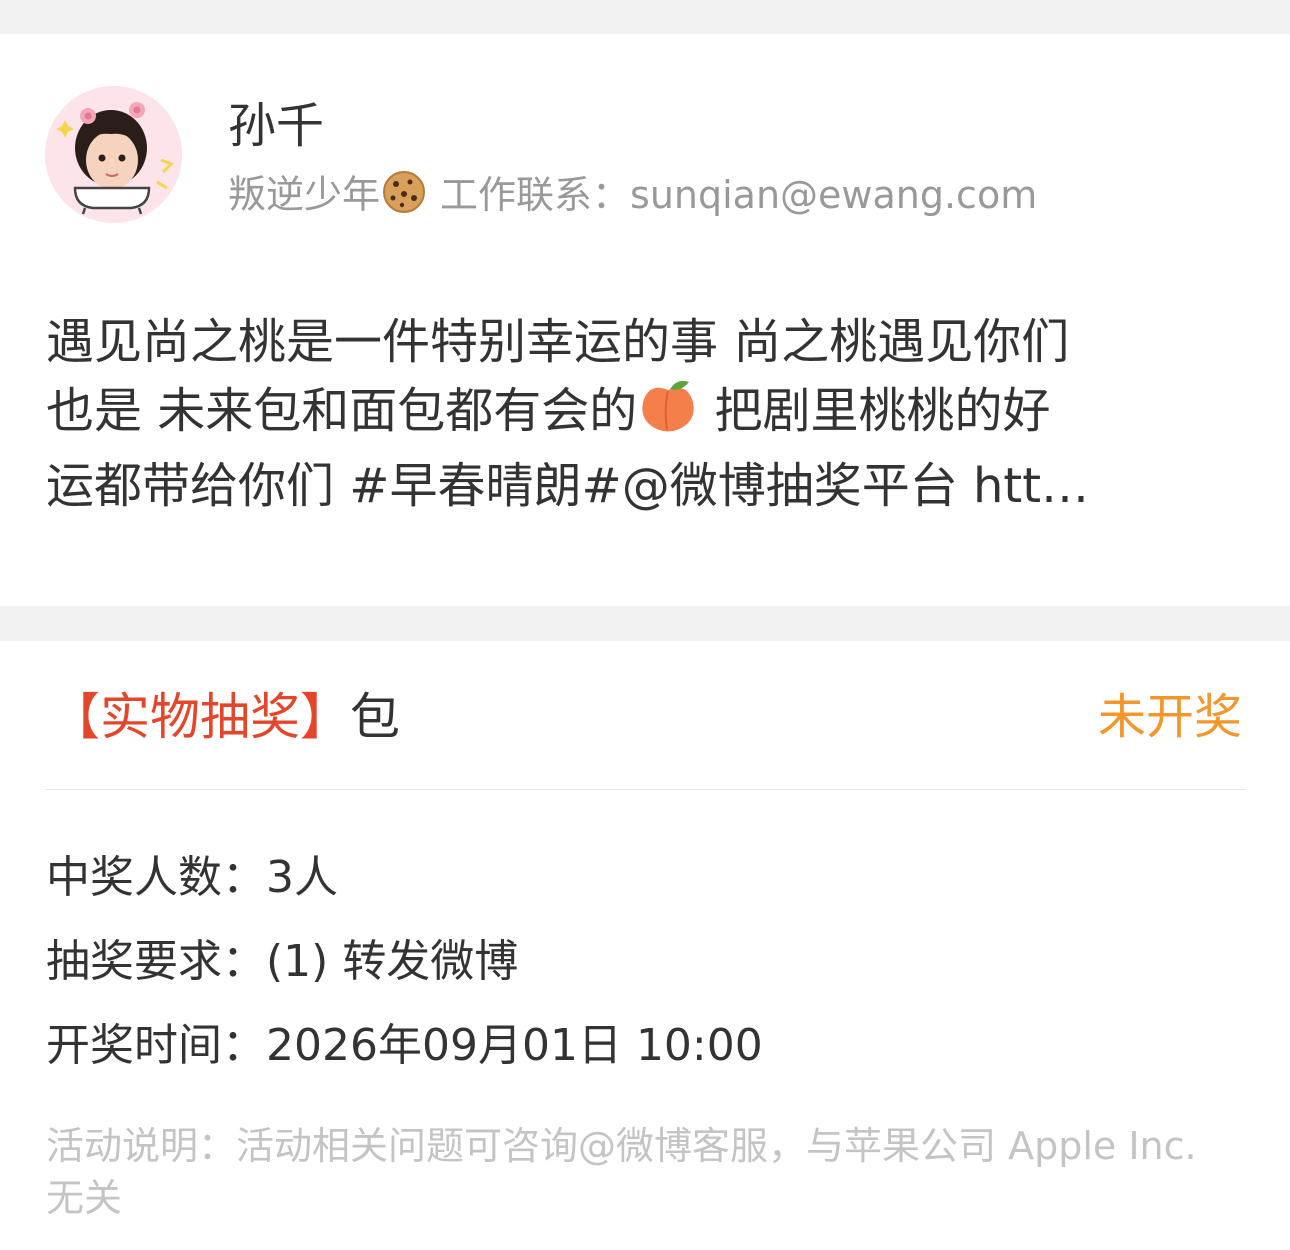 Image resolution: width=1290 pixels, height=1250 pixels. What do you see at coordinates (645, 789) in the screenshot?
I see `divider` at bounding box center [645, 789].